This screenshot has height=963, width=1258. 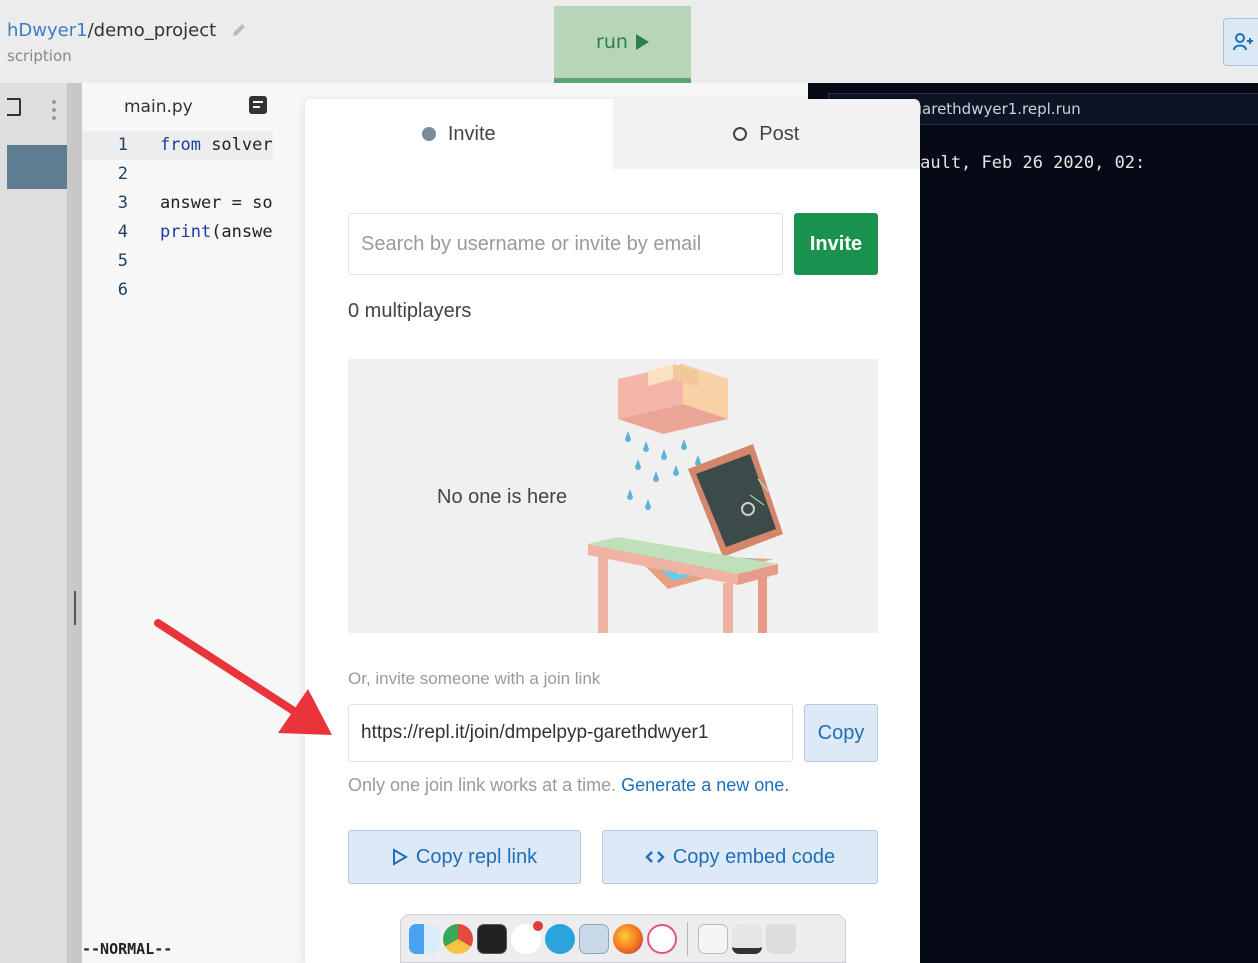 What do you see at coordinates (122, 145) in the screenshot?
I see `line-number: 1` at bounding box center [122, 145].